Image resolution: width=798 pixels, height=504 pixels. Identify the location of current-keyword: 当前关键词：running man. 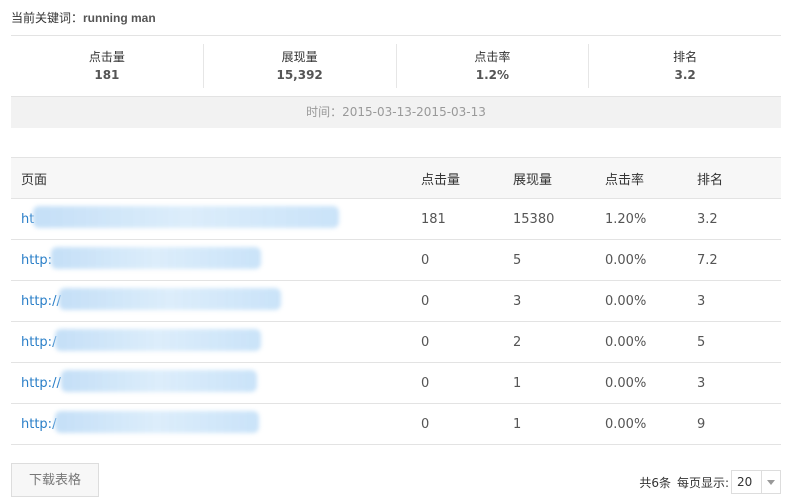
(83, 17).